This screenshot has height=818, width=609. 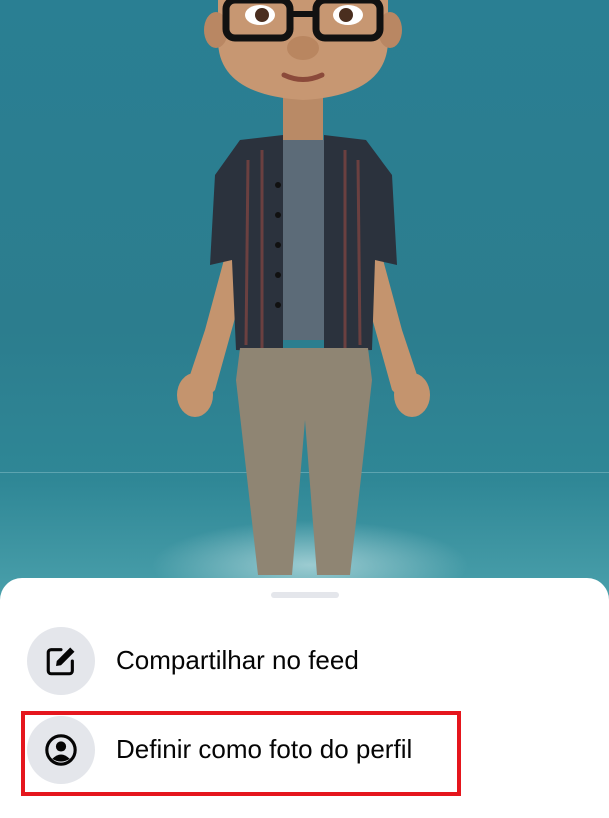 What do you see at coordinates (241, 753) in the screenshot?
I see `highlight-annotation-box` at bounding box center [241, 753].